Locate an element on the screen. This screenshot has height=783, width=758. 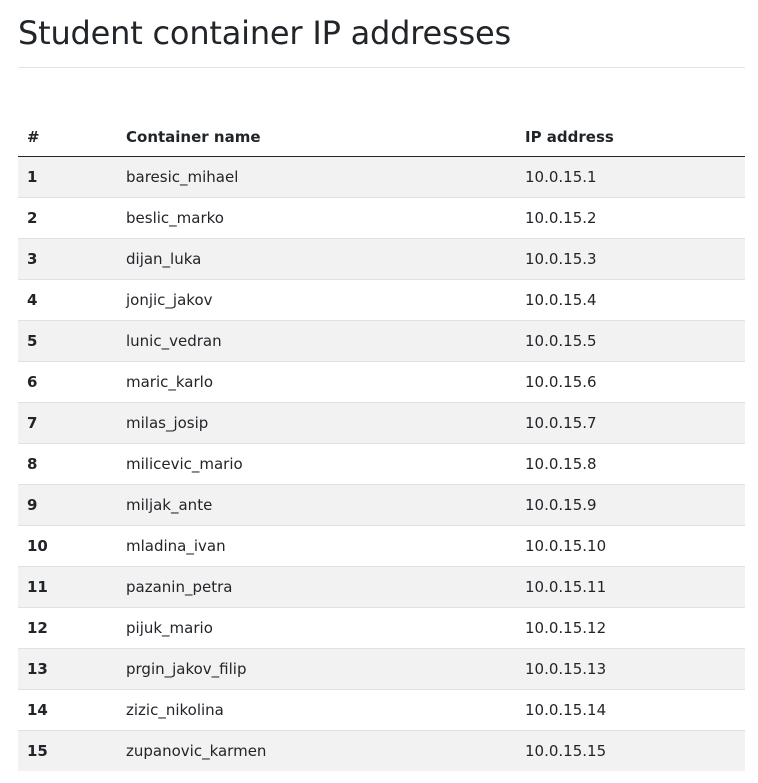
row-number: 3 is located at coordinates (67, 259).